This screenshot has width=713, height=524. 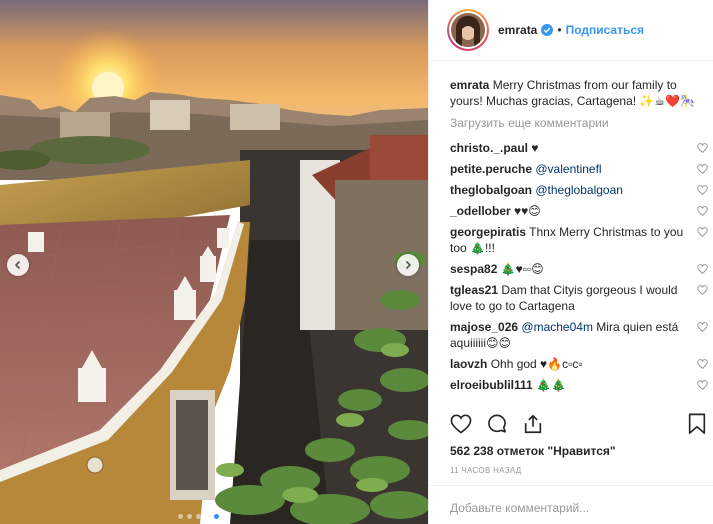 What do you see at coordinates (473, 269) in the screenshot?
I see `comment-username: sespa82` at bounding box center [473, 269].